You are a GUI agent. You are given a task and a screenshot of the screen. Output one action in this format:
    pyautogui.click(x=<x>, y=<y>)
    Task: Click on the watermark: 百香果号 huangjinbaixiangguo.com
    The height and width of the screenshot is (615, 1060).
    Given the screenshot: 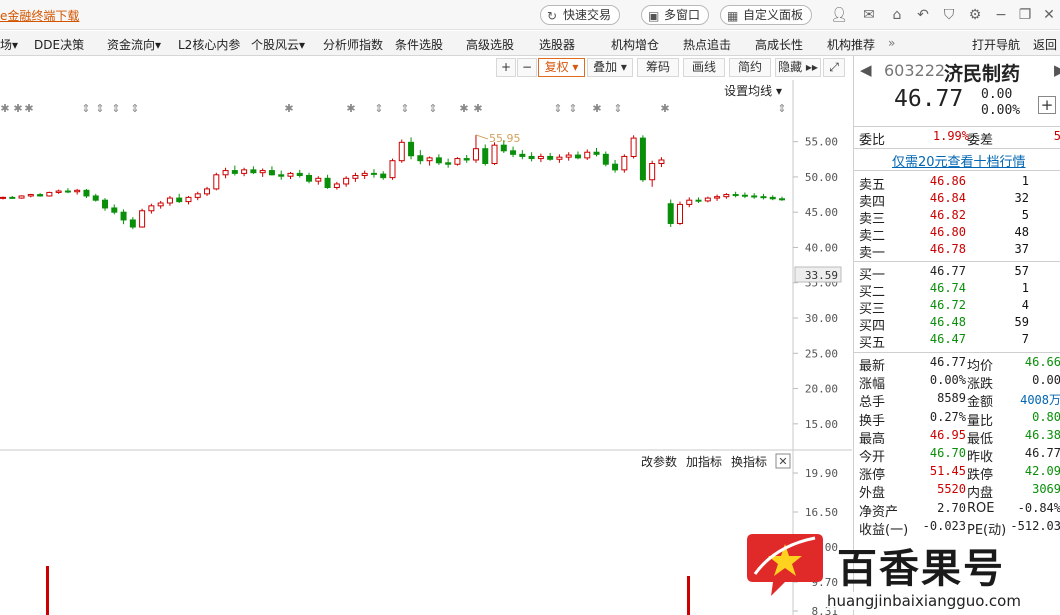 What is the action you would take?
    pyautogui.click(x=902, y=572)
    